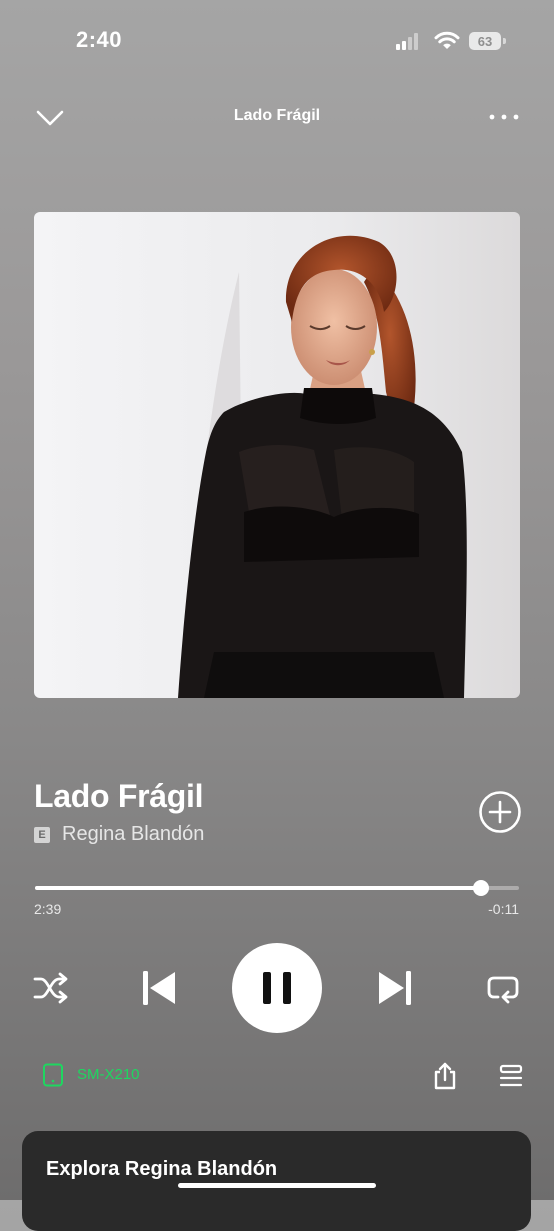  Describe the element at coordinates (503, 909) in the screenshot. I see `remaining-time: -0:11` at that location.